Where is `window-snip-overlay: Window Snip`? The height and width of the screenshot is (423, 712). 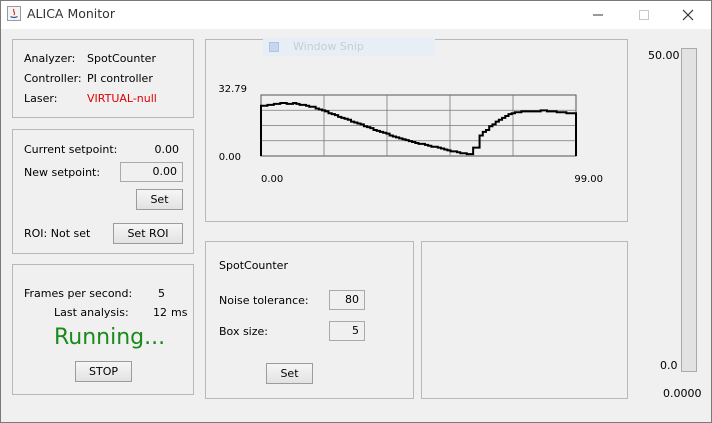
window-snip-overlay: Window Snip is located at coordinates (349, 47).